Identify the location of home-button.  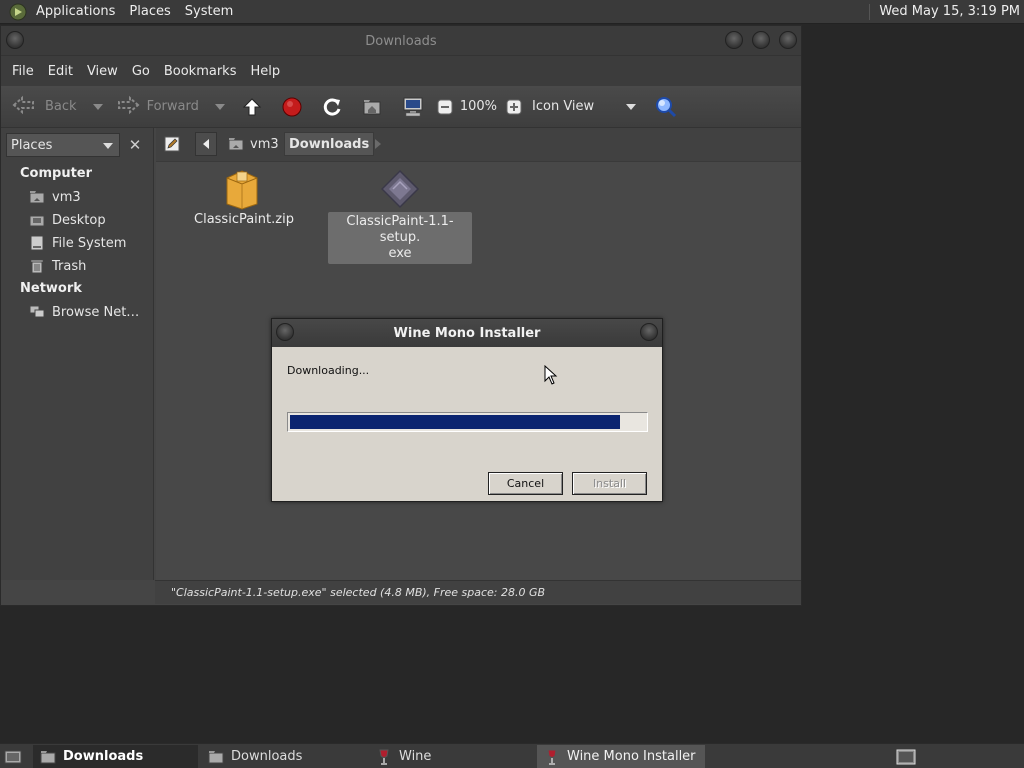
(372, 107).